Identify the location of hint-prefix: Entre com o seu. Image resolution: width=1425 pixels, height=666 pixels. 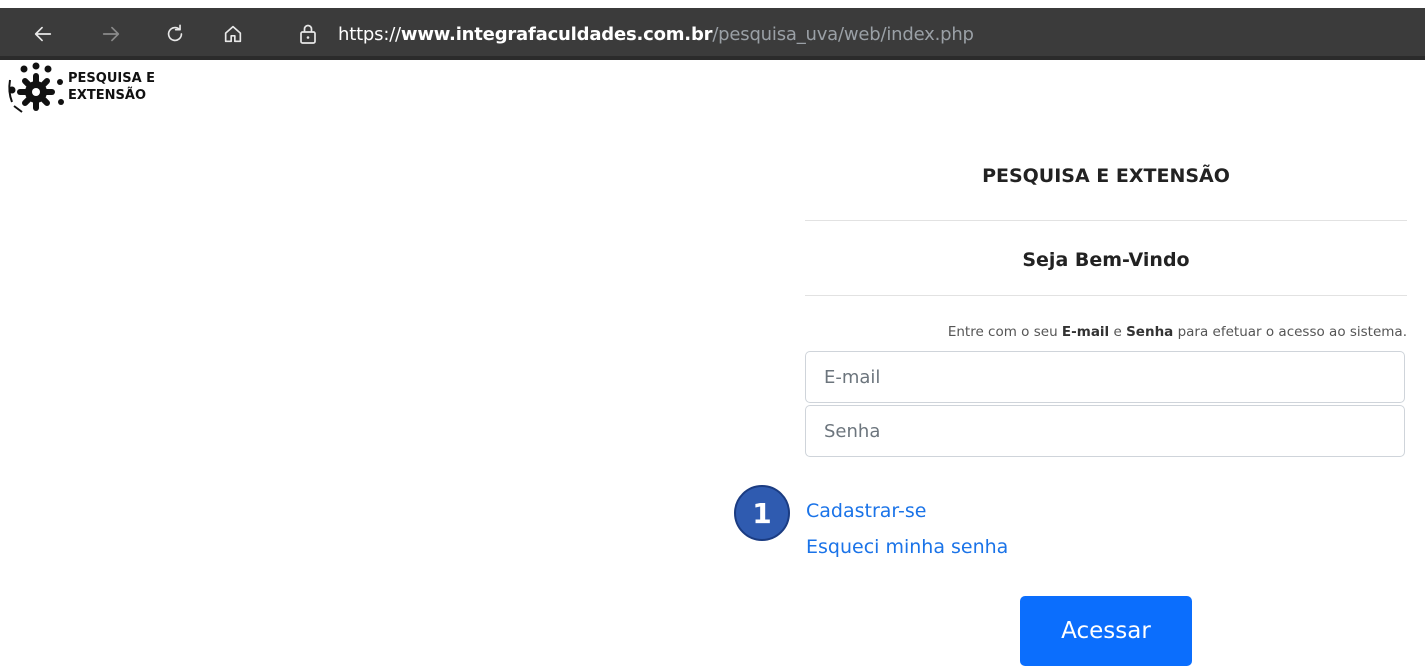
(1004, 332).